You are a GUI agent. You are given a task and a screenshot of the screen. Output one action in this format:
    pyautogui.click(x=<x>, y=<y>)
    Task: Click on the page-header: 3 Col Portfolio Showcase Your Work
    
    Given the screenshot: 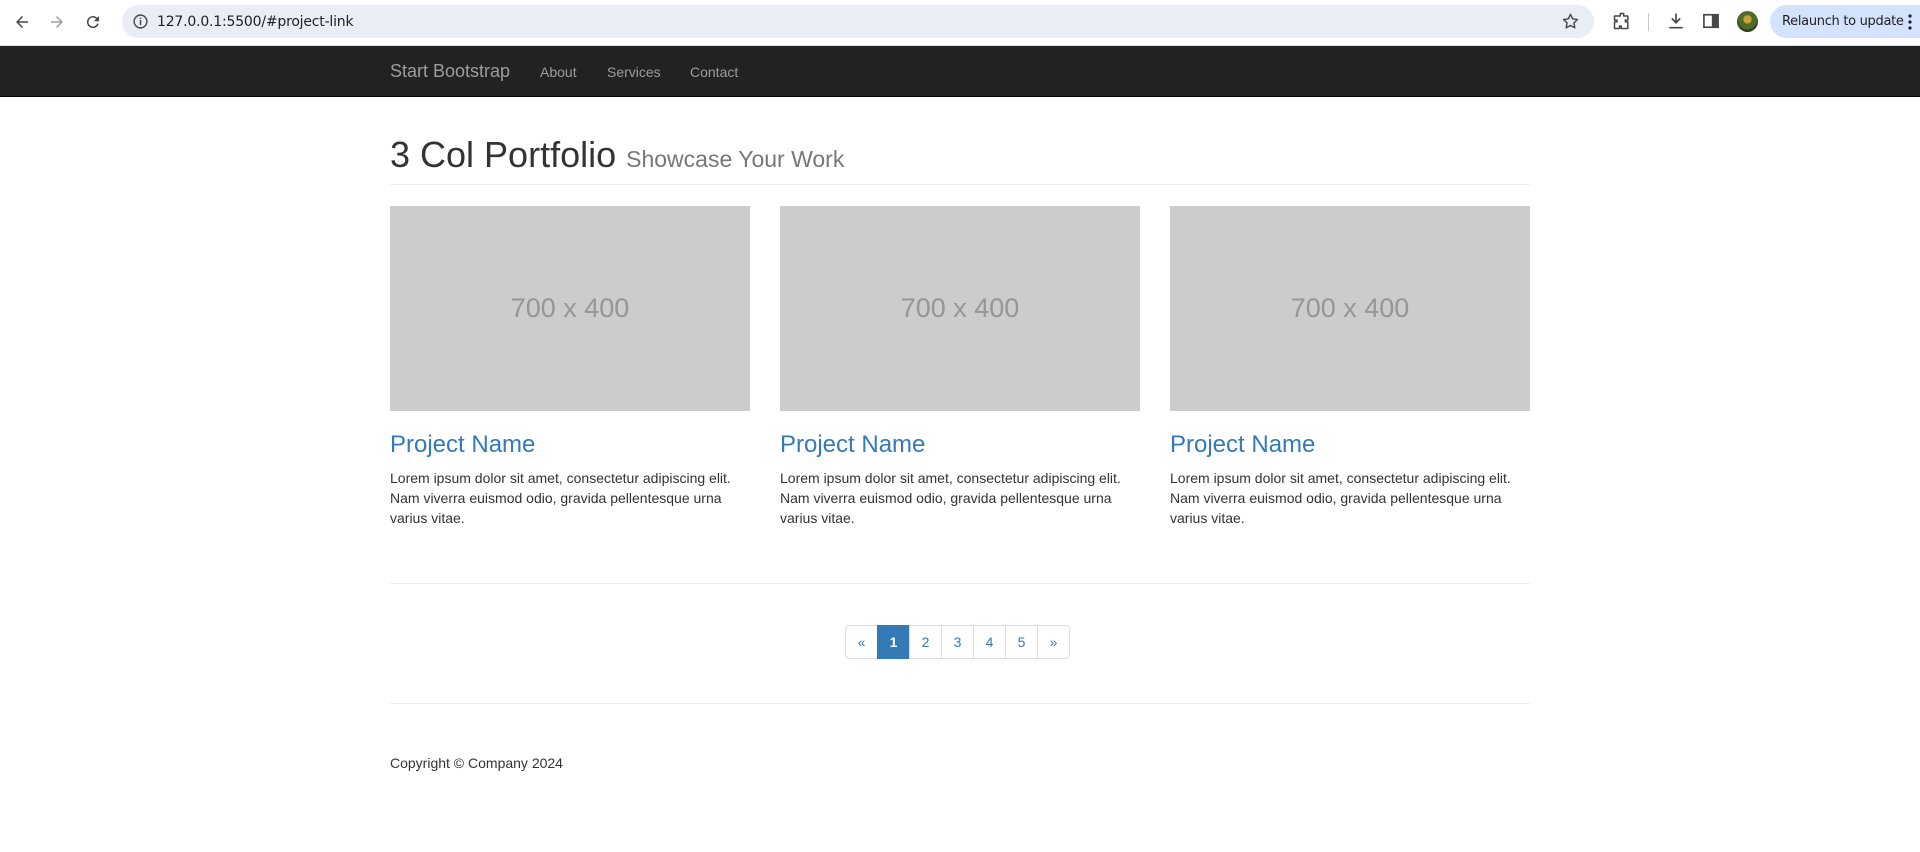 What is the action you would take?
    pyautogui.click(x=960, y=160)
    